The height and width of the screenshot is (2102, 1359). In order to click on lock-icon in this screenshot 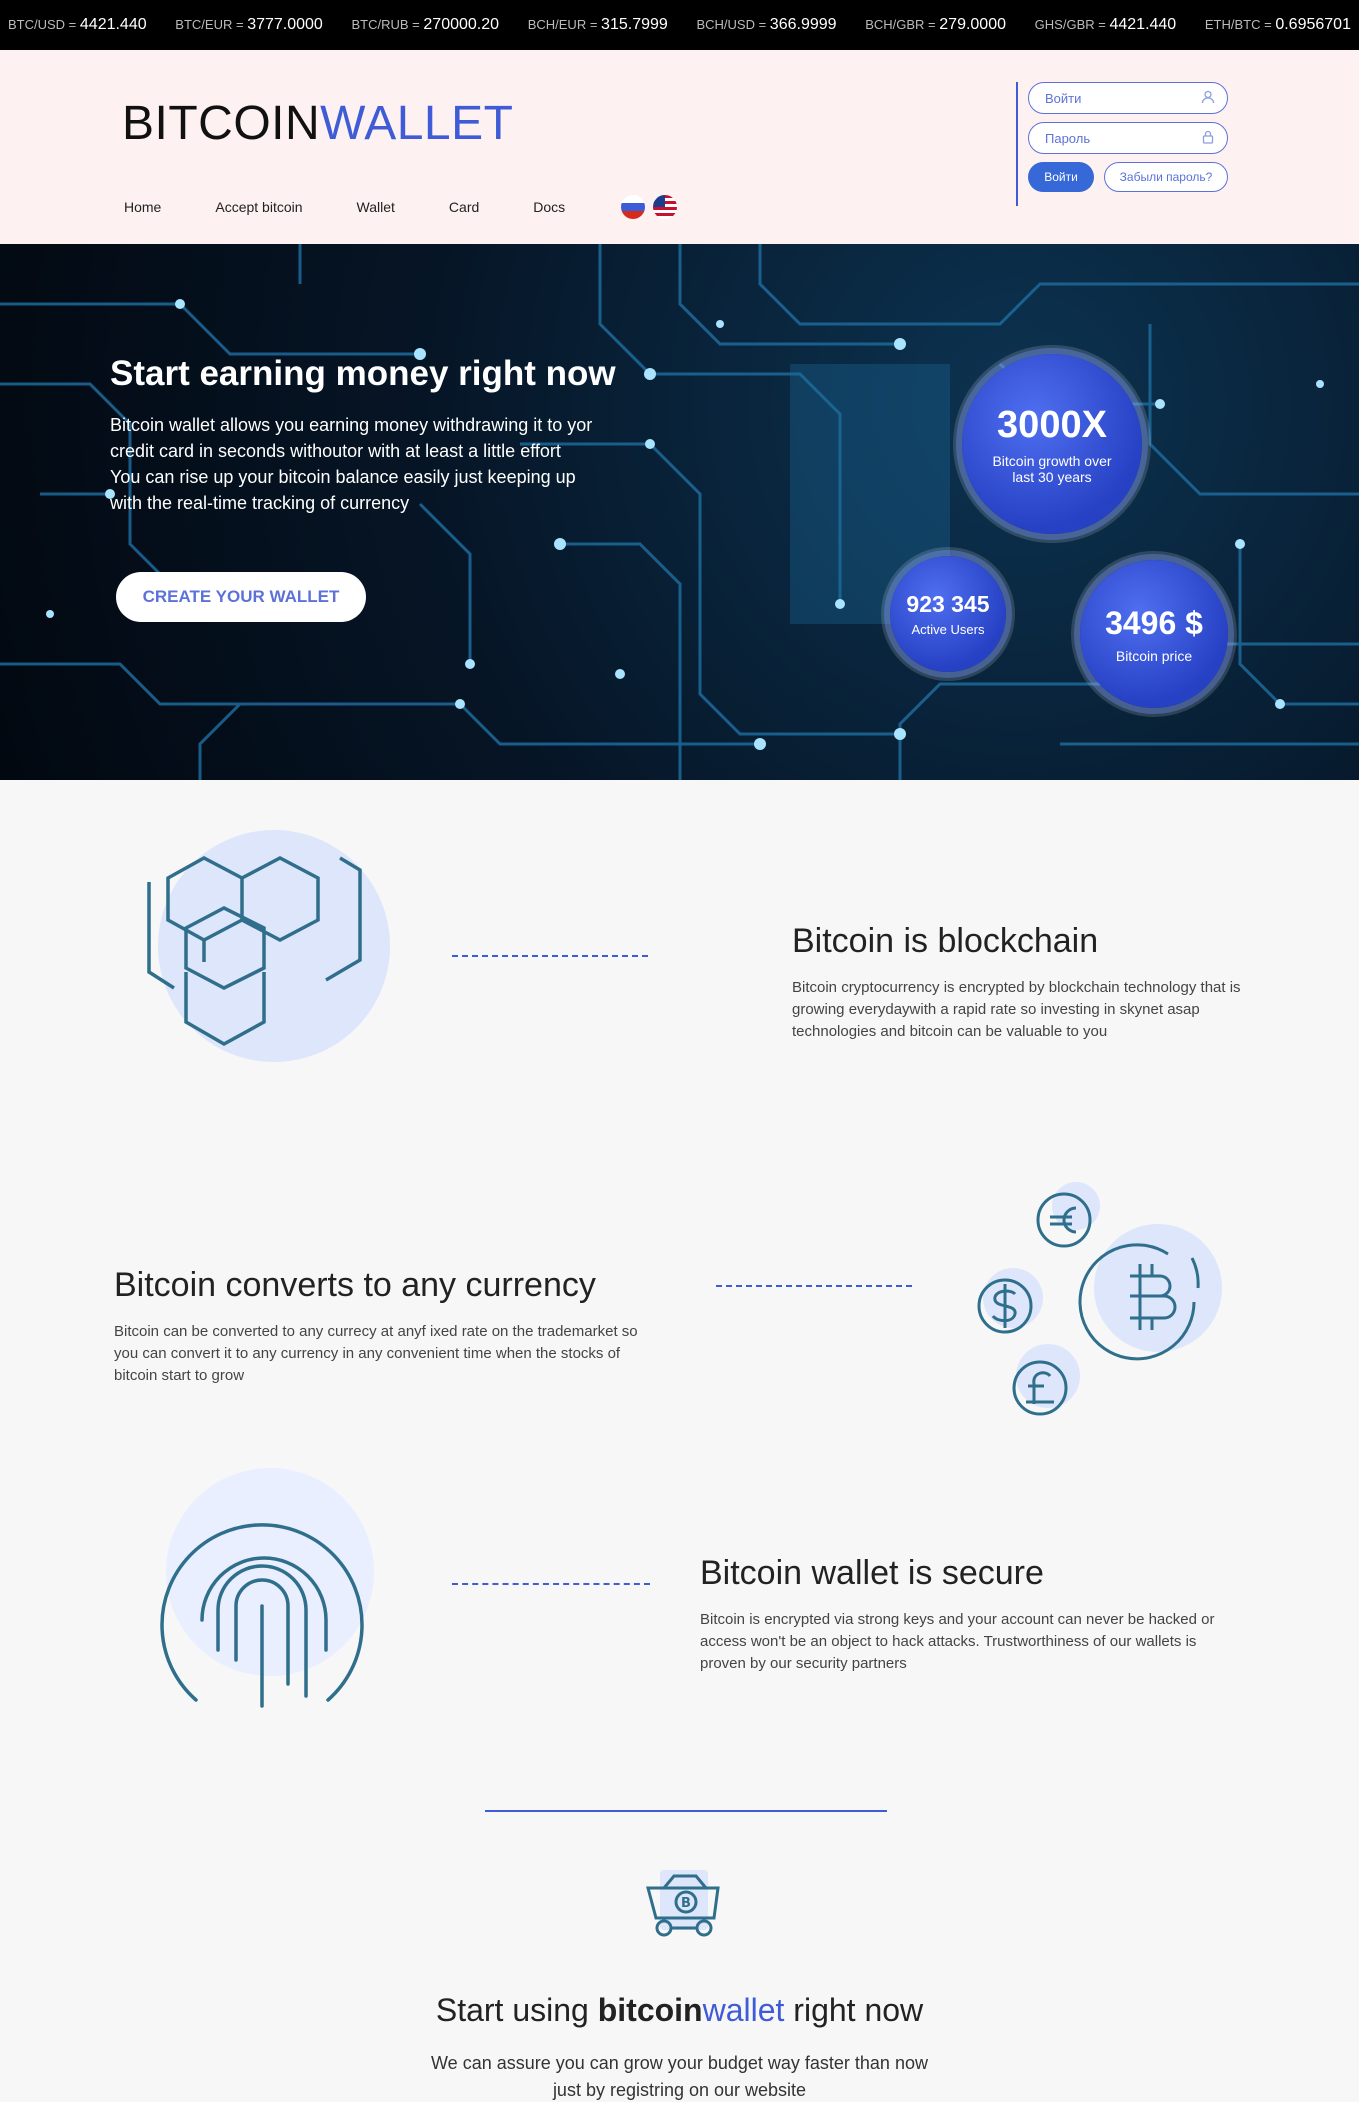, I will do `click(1208, 138)`.